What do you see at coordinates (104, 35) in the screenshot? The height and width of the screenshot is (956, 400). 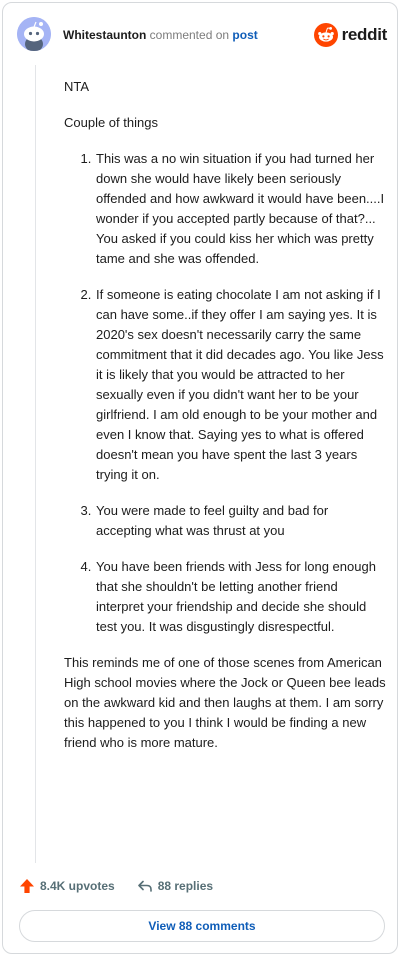 I see `username-link: Whitestaunton` at bounding box center [104, 35].